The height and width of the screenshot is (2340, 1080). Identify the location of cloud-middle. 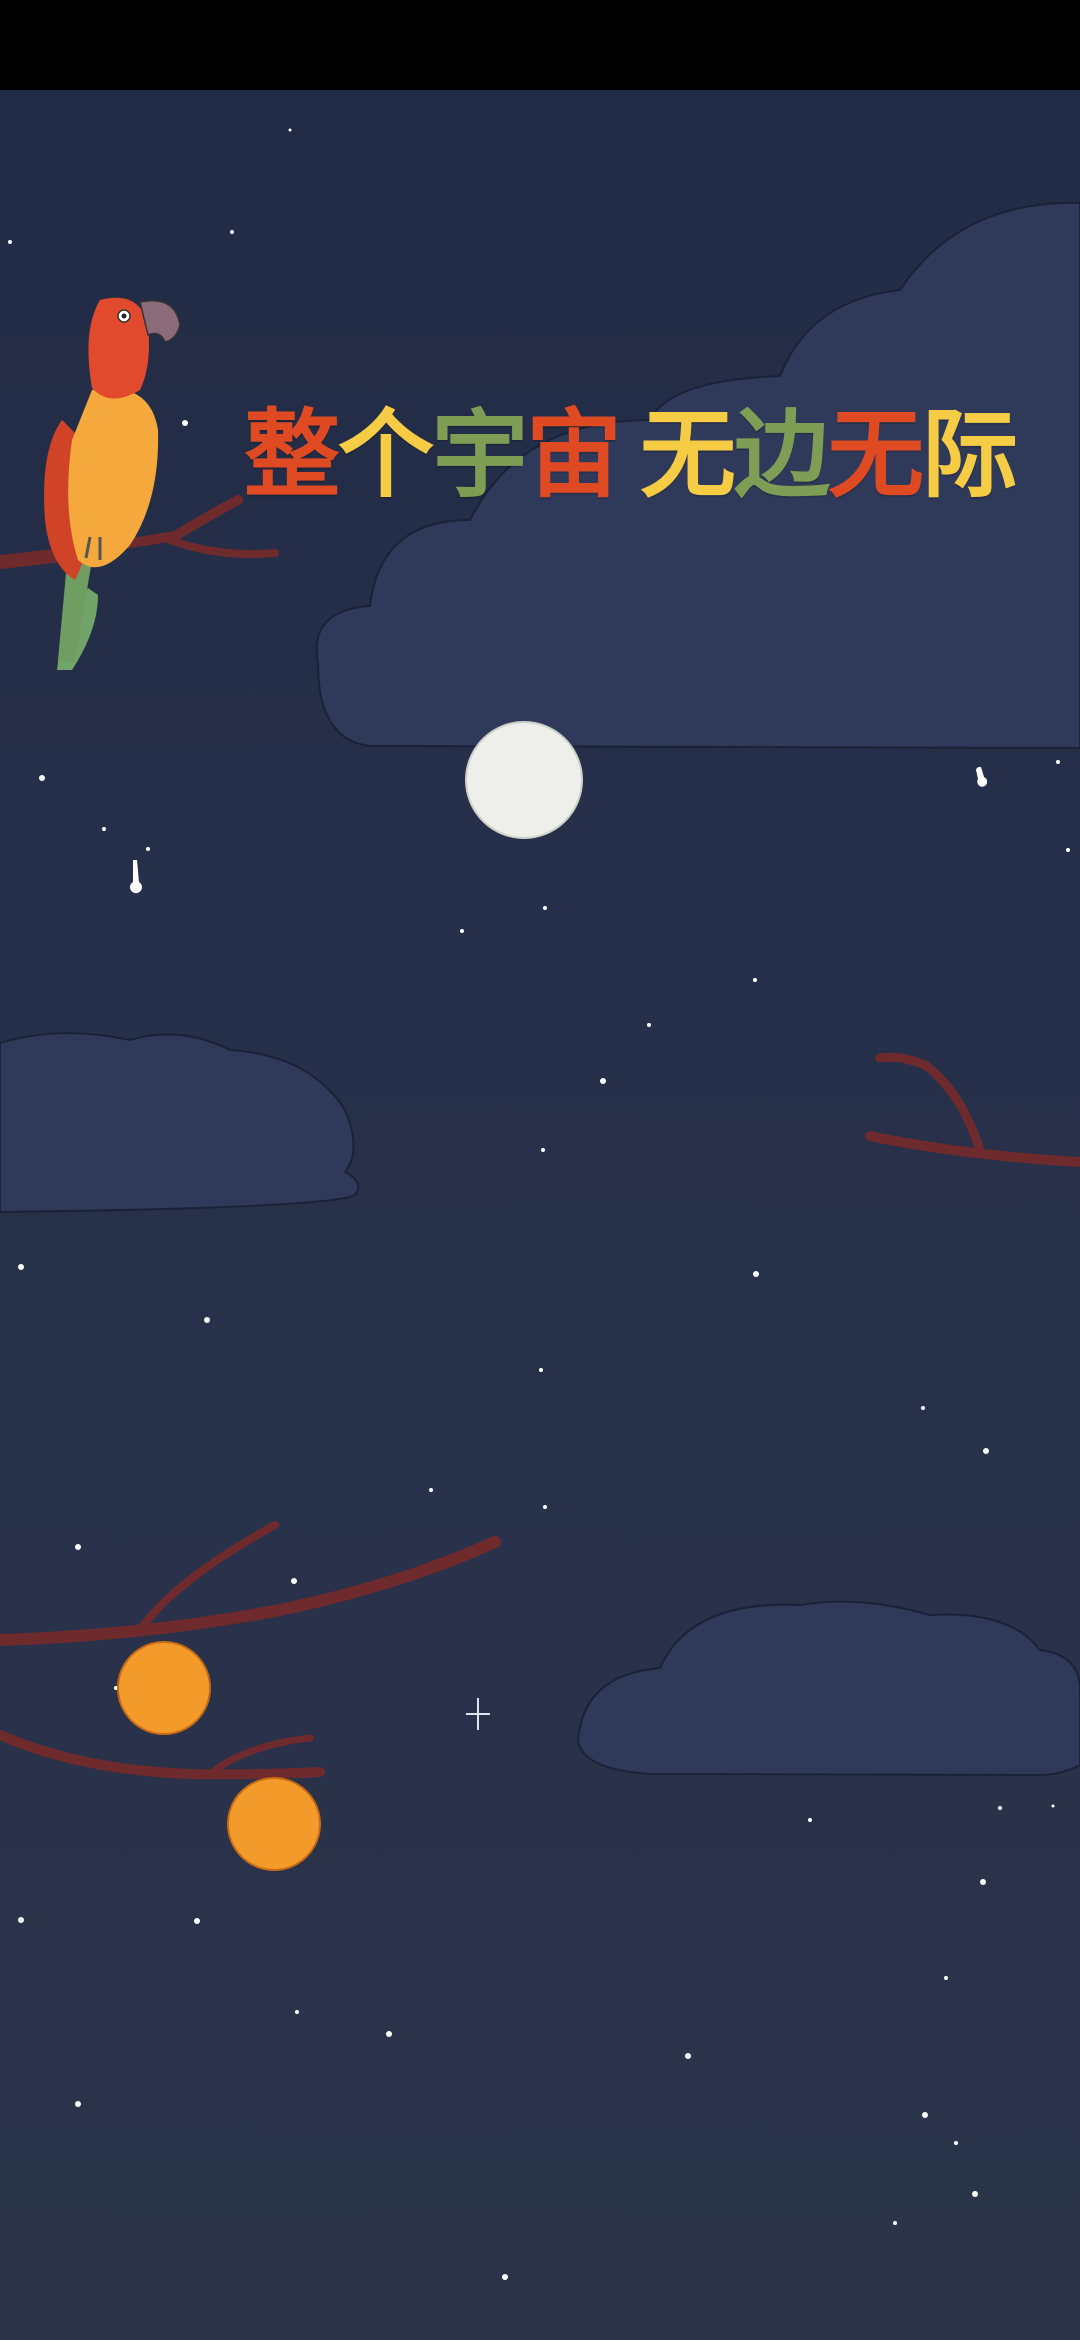
(180, 1123).